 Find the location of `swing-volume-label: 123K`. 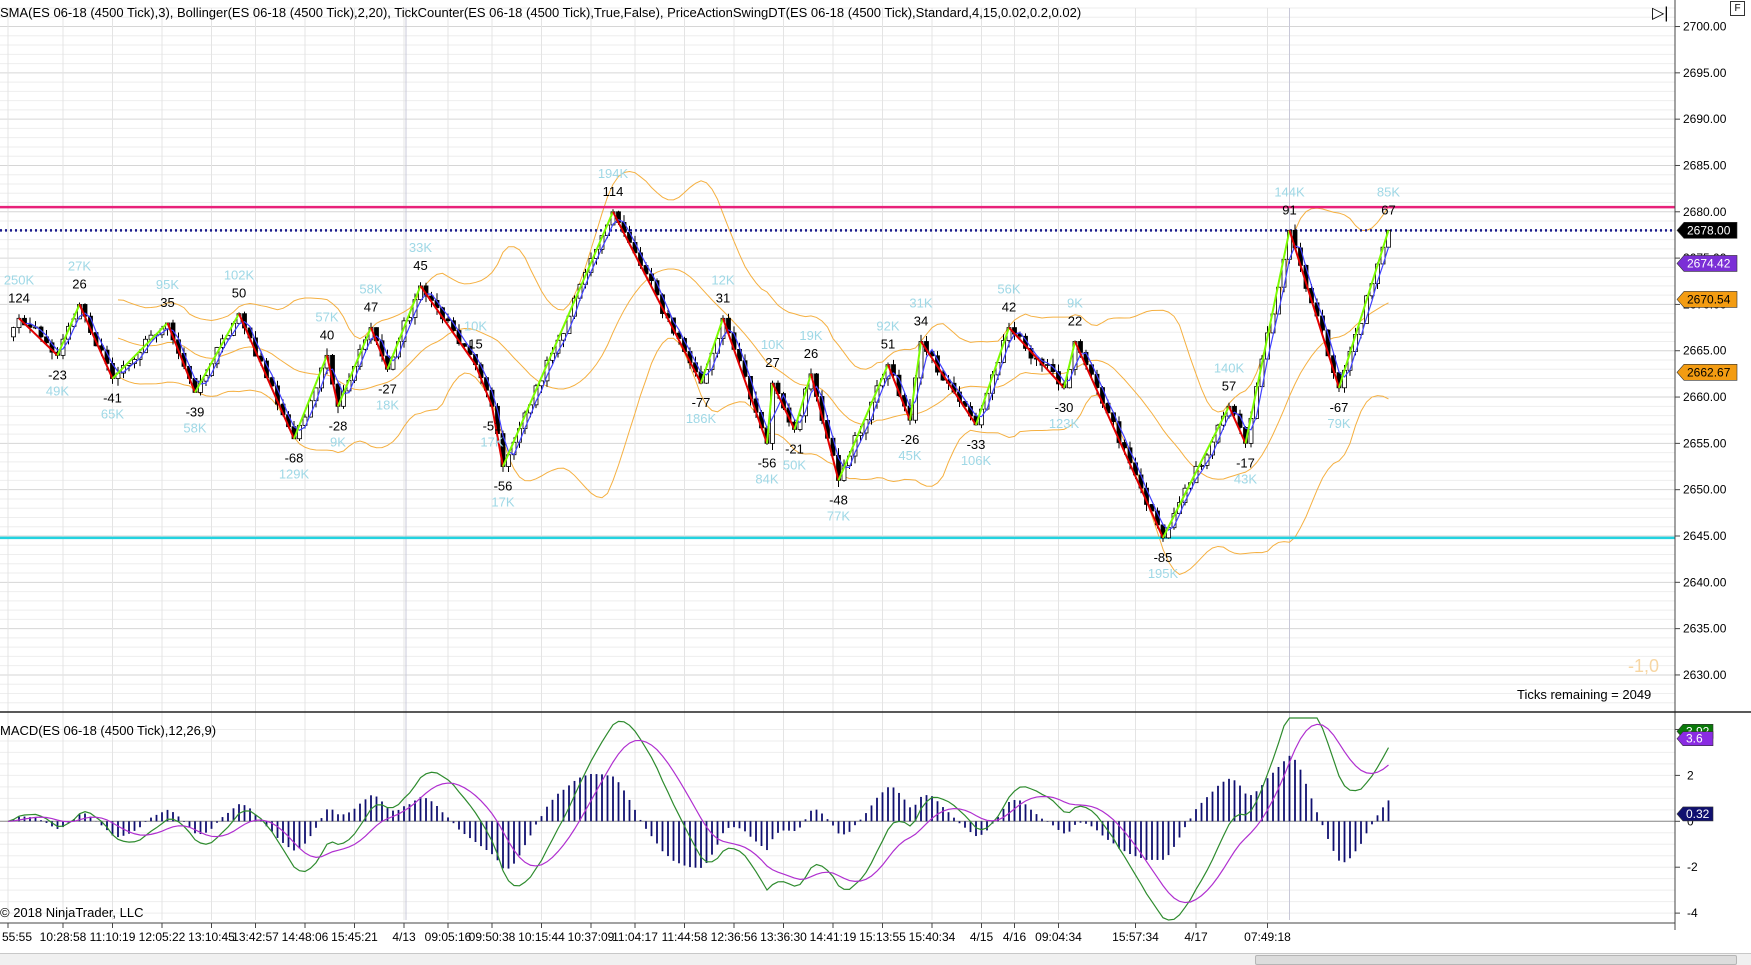

swing-volume-label: 123K is located at coordinates (1064, 423).